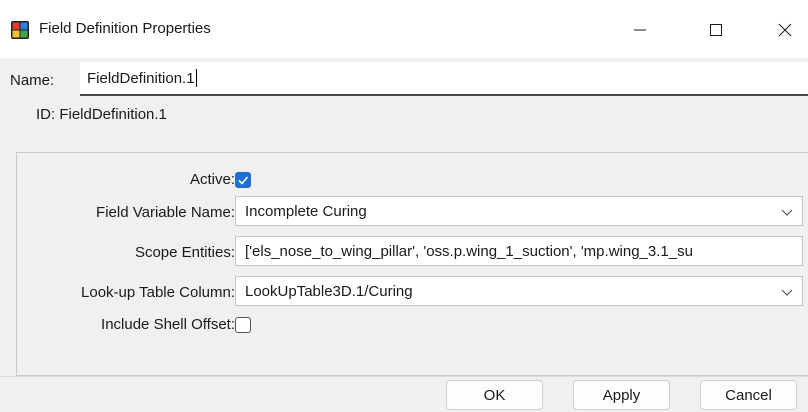 Image resolution: width=808 pixels, height=412 pixels. I want to click on minimize-icon, so click(640, 30).